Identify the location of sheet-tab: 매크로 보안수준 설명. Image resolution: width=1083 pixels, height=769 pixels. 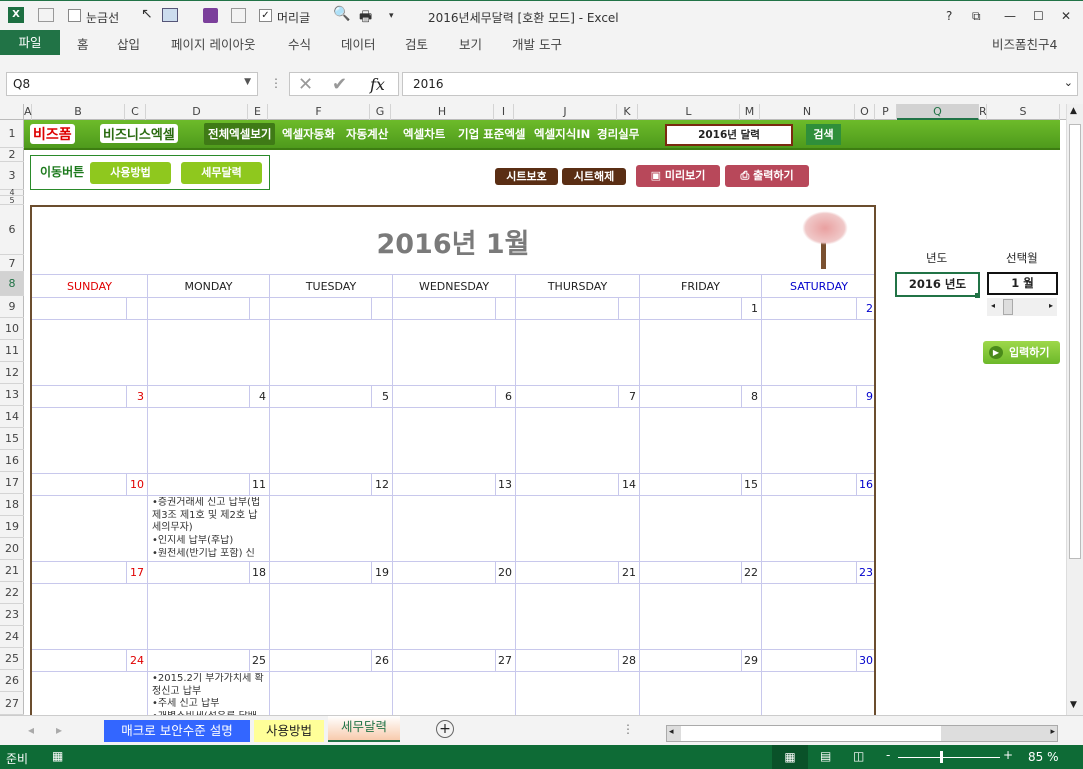
(177, 731).